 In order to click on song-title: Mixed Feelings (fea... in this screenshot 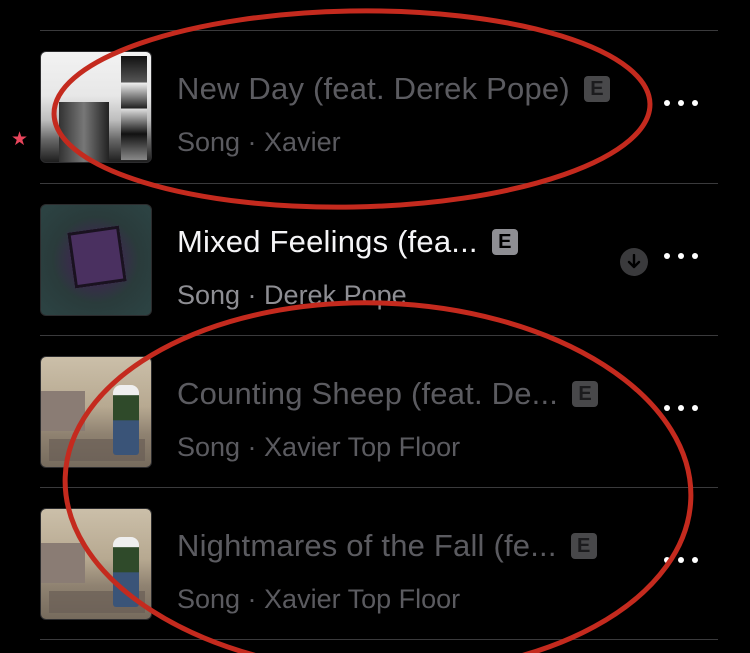, I will do `click(327, 241)`.